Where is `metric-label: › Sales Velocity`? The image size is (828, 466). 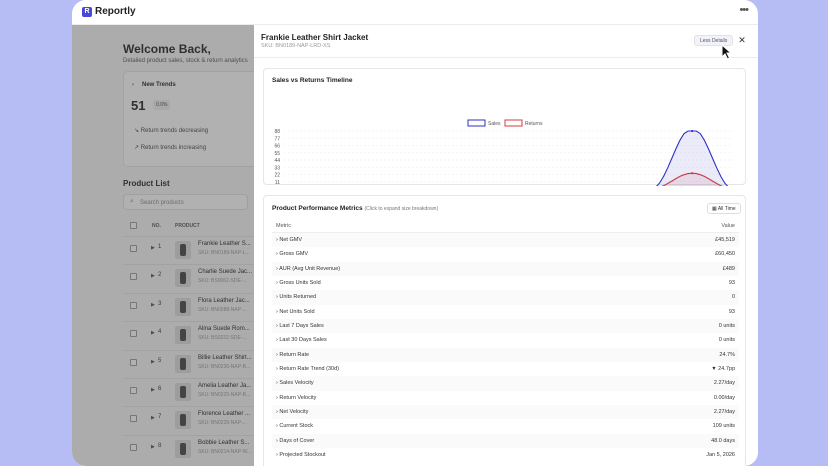
metric-label: › Sales Velocity is located at coordinates (295, 383).